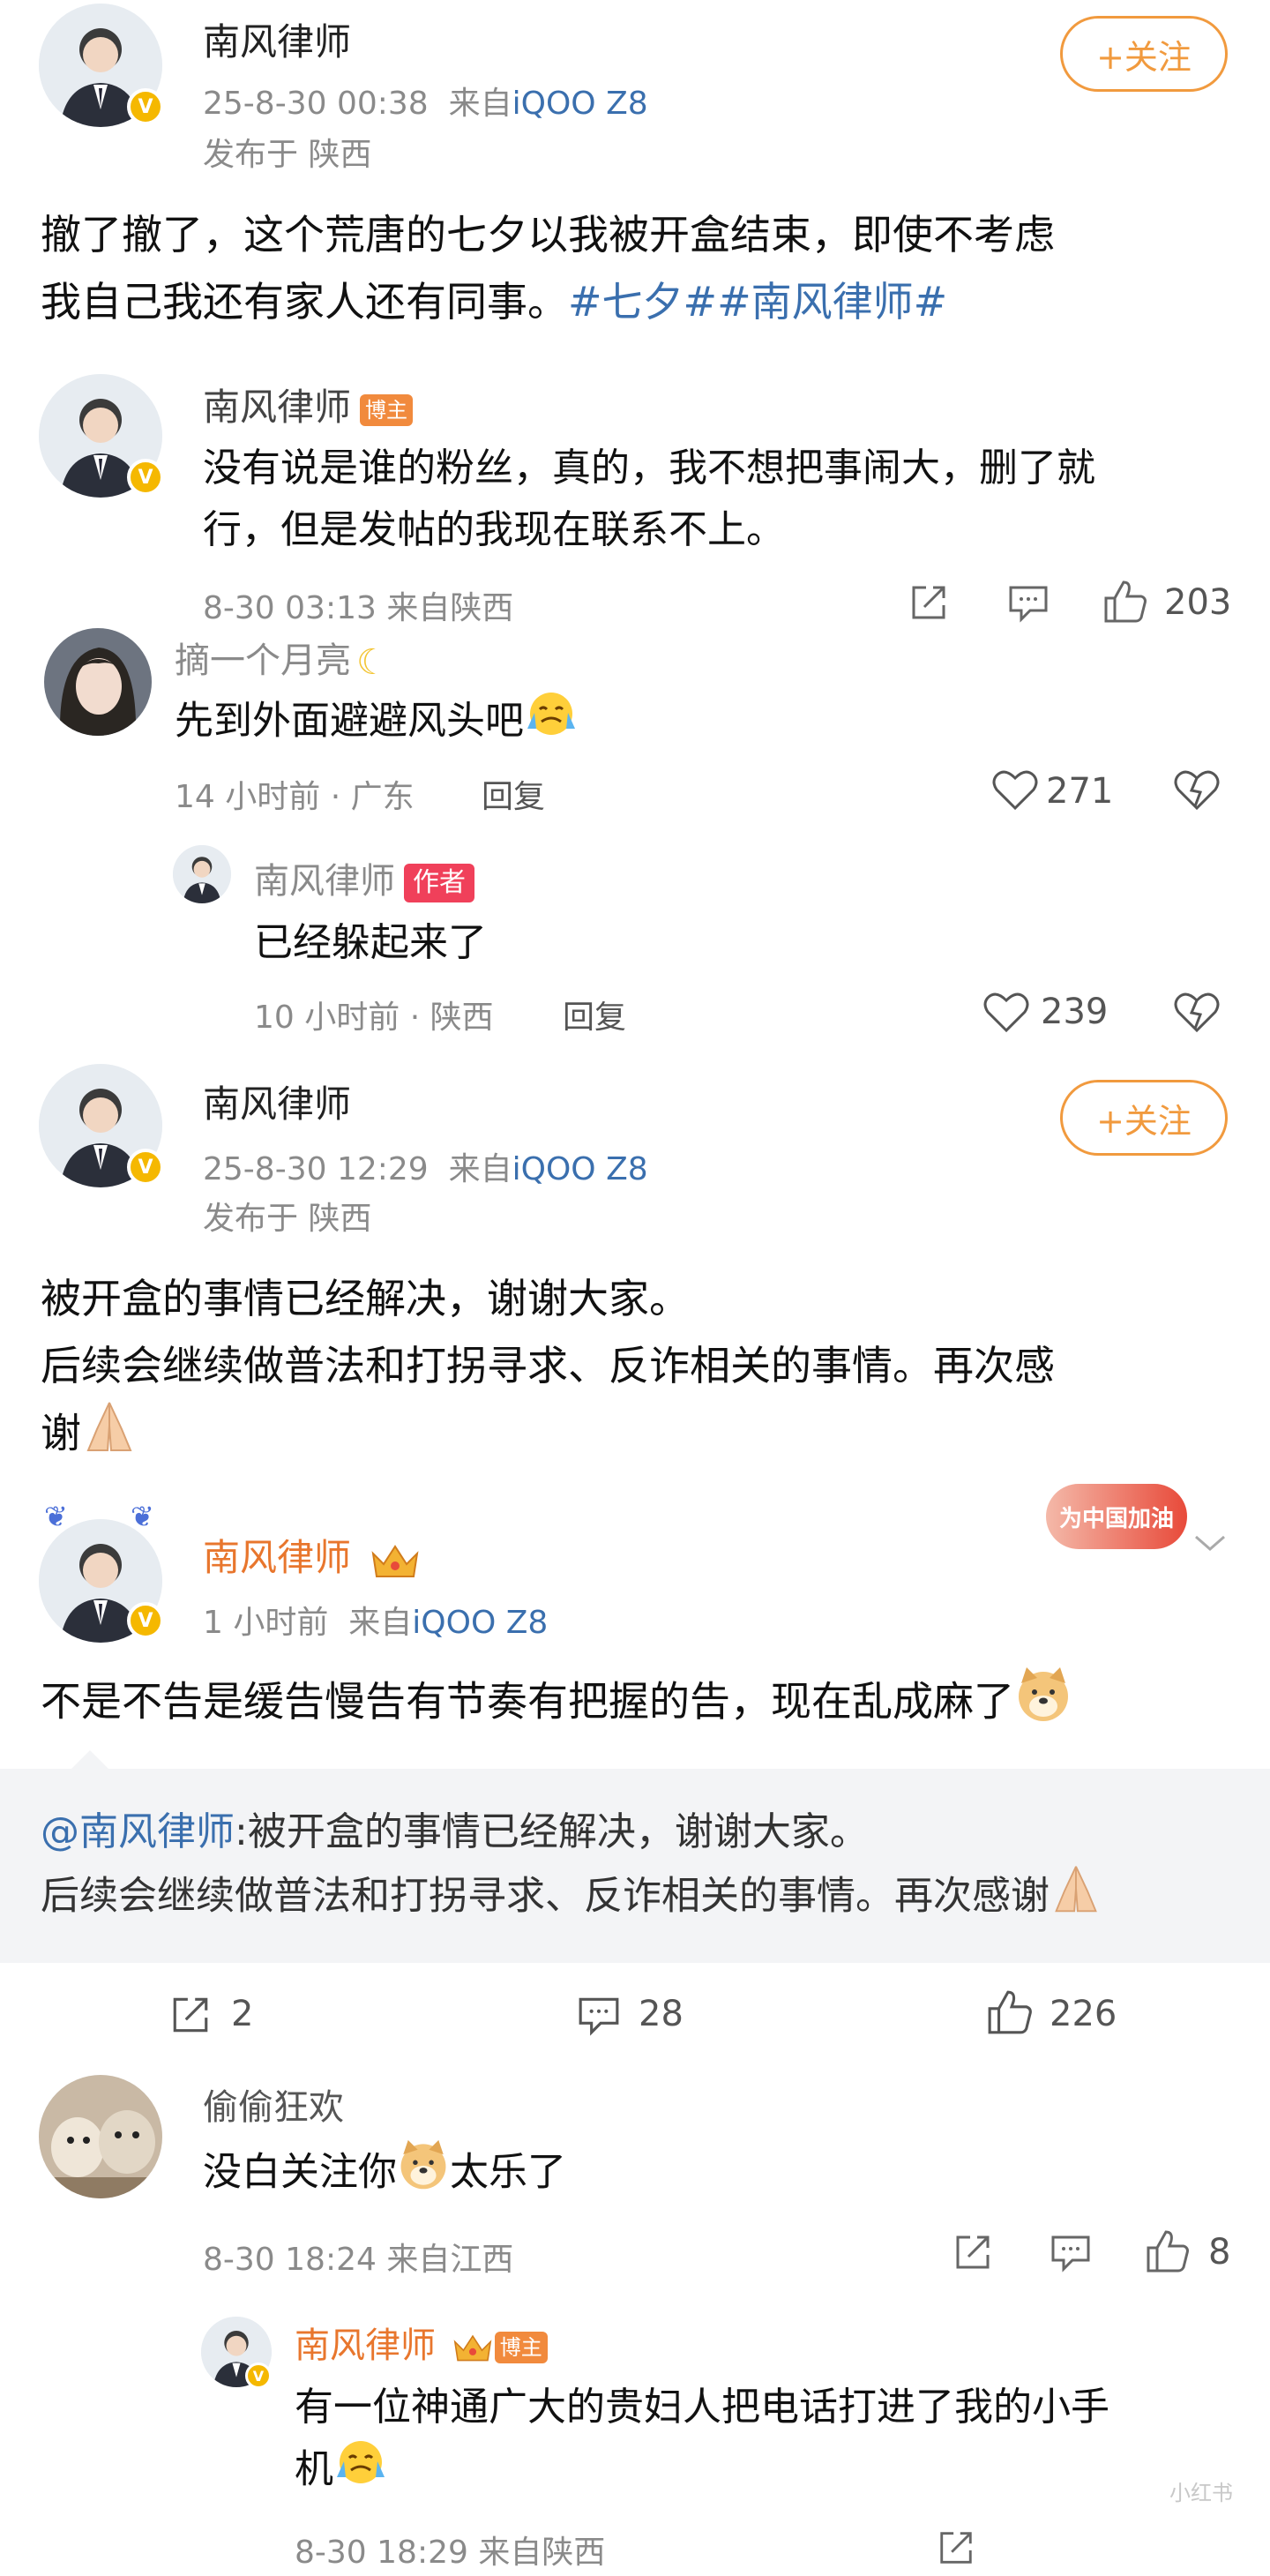  Describe the element at coordinates (370, 943) in the screenshot. I see `reply-text: 已经躲起来了` at that location.